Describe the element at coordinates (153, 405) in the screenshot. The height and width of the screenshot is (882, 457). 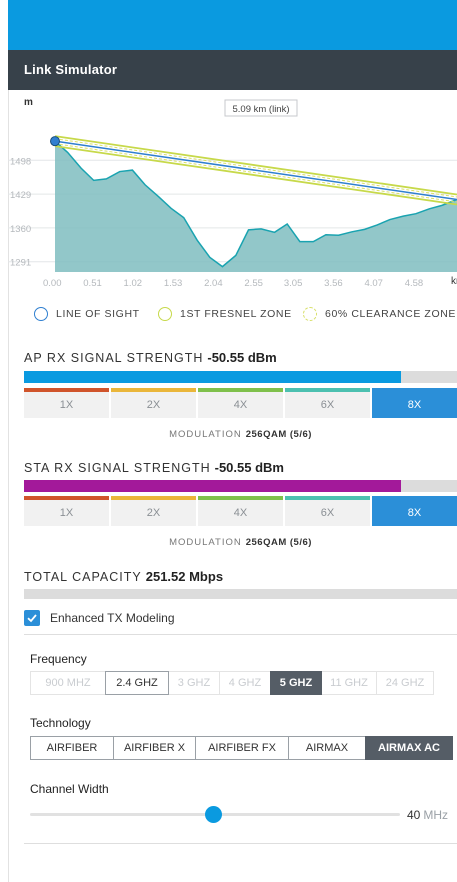
I see `ap-mod-2x: 2X` at that location.